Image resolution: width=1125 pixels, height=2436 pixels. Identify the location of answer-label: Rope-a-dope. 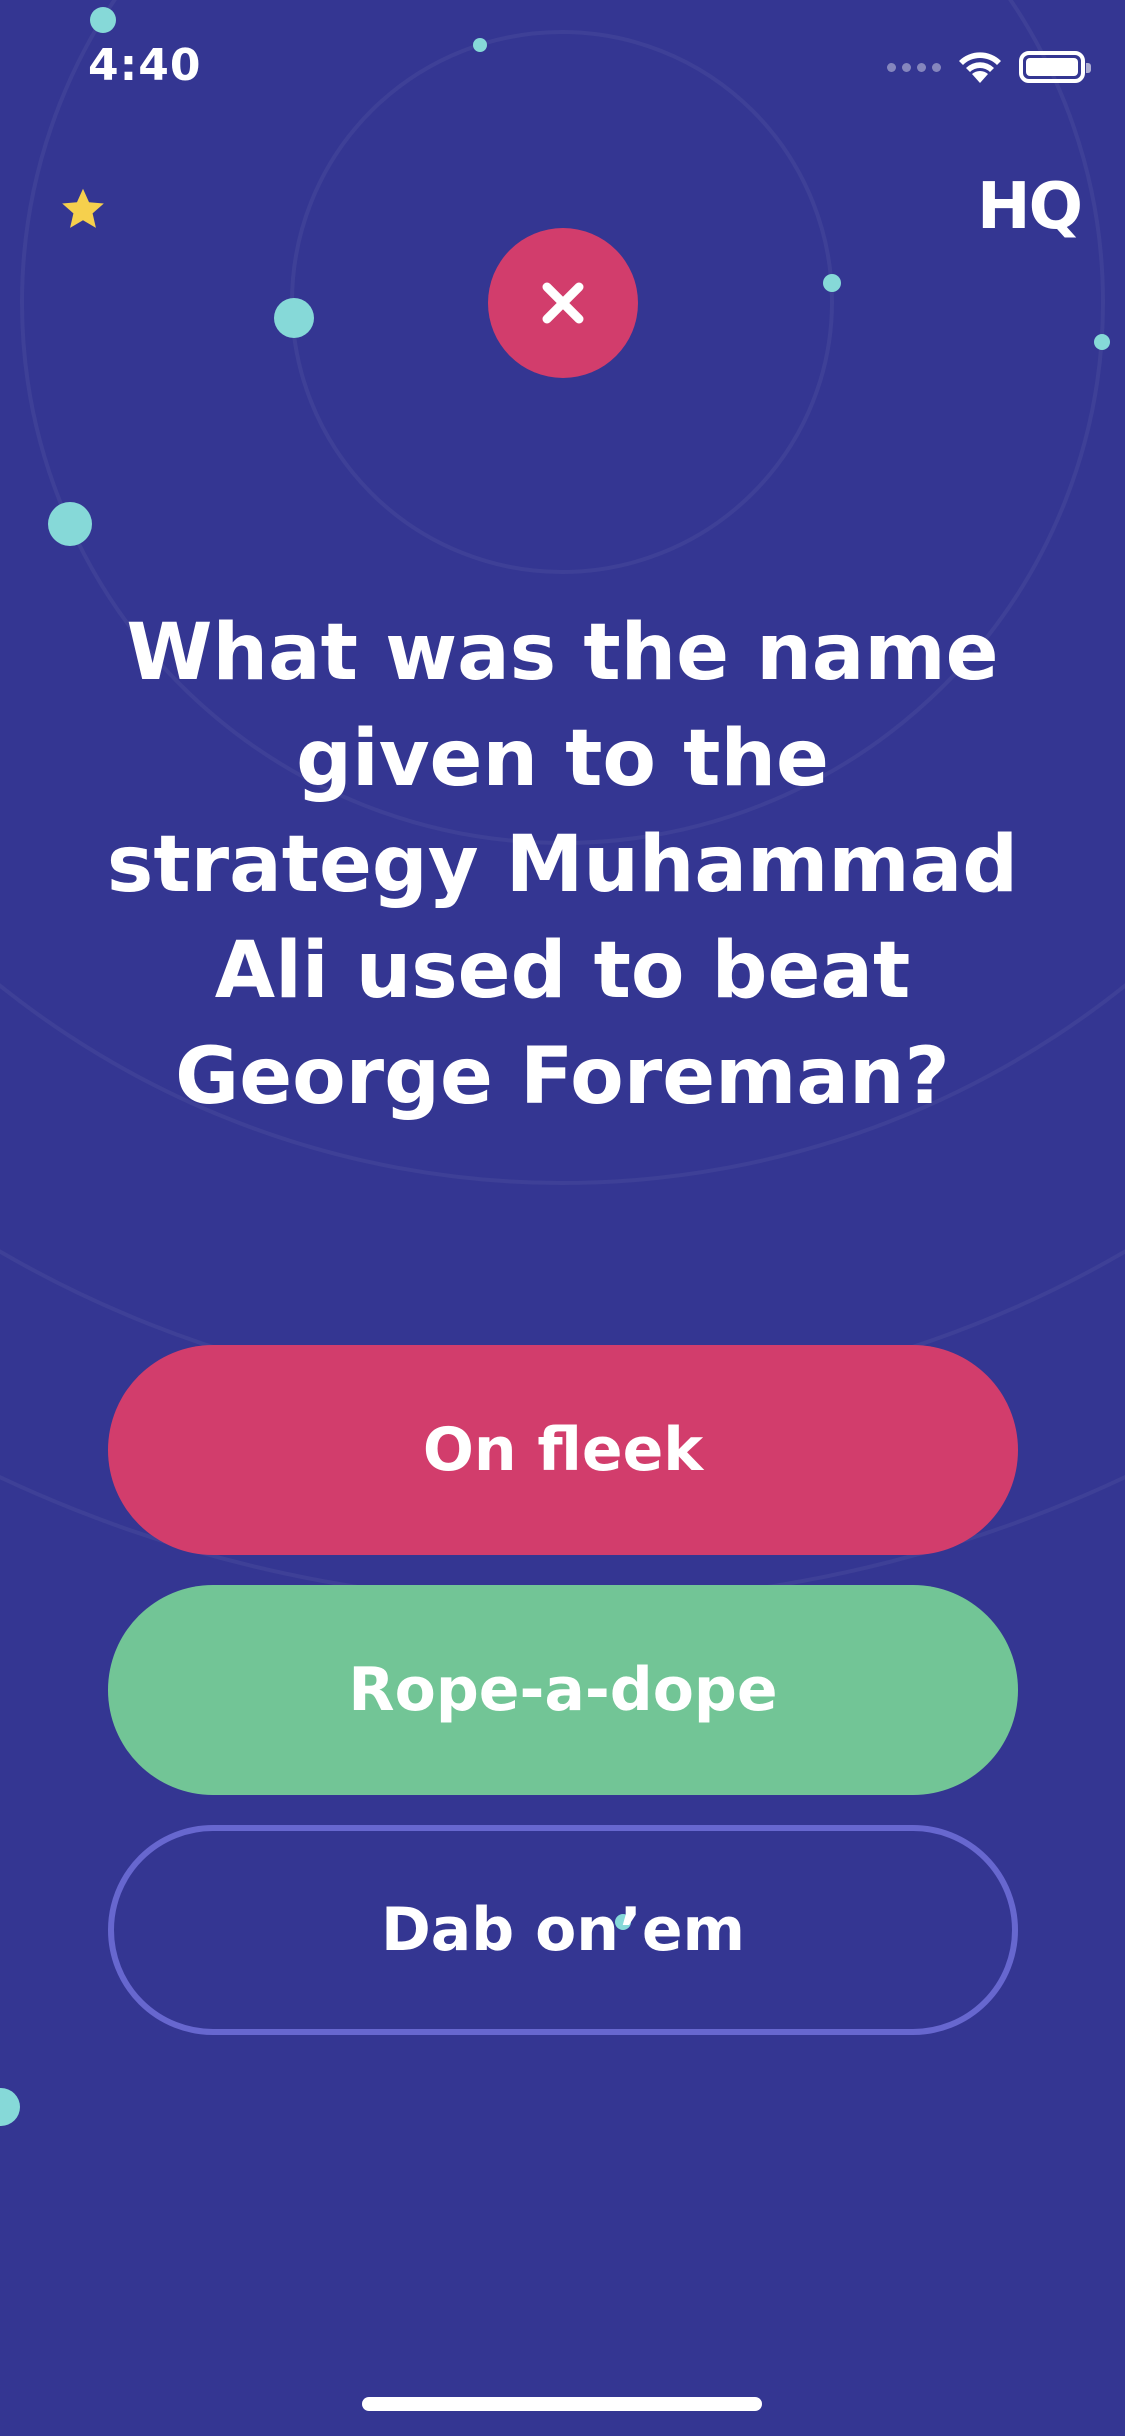
(563, 1690).